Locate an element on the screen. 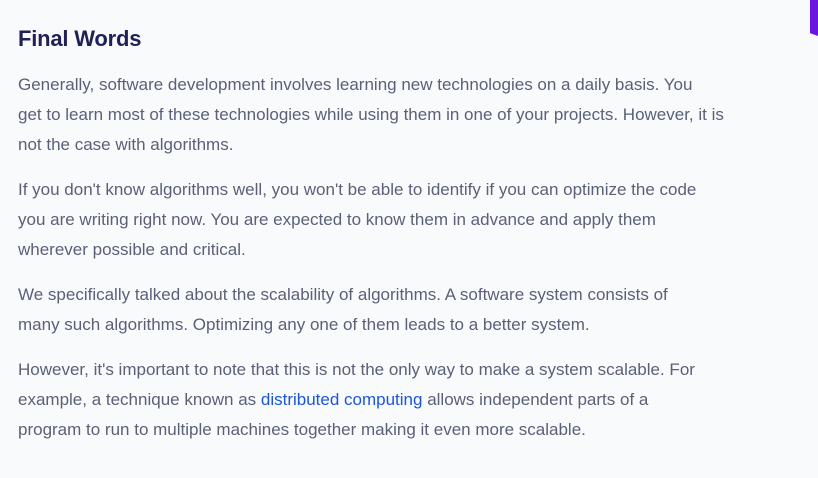 This screenshot has width=818, height=478. text-segment: allows independent parts of a is located at coordinates (535, 399).